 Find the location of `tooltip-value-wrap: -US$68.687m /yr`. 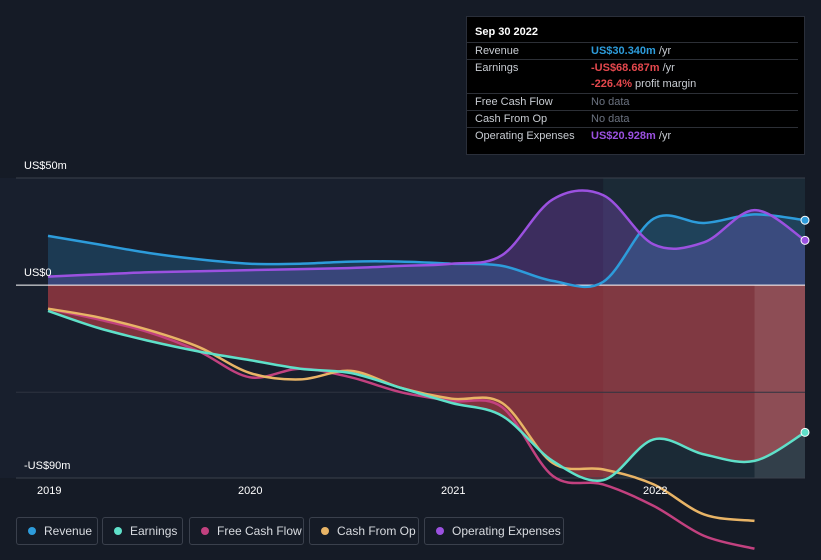

tooltip-value-wrap: -US$68.687m /yr is located at coordinates (633, 68).